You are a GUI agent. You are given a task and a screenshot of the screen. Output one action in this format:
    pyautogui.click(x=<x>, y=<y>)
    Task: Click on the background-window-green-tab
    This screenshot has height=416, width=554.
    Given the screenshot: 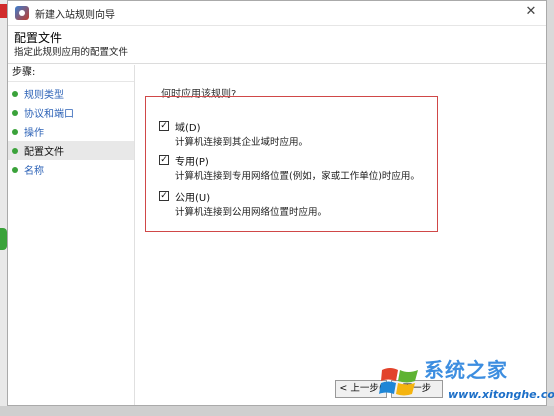 What is the action you would take?
    pyautogui.click(x=3, y=239)
    